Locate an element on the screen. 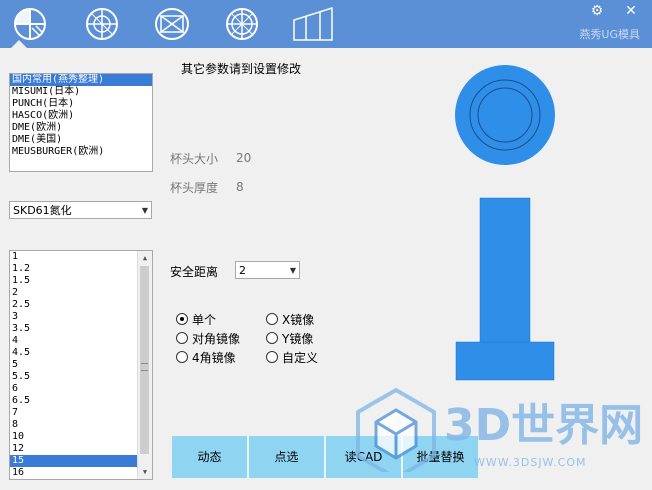 The height and width of the screenshot is (490, 652). top-toolbar: ⚙ ✕ 燕秀UG模具 is located at coordinates (326, 24).